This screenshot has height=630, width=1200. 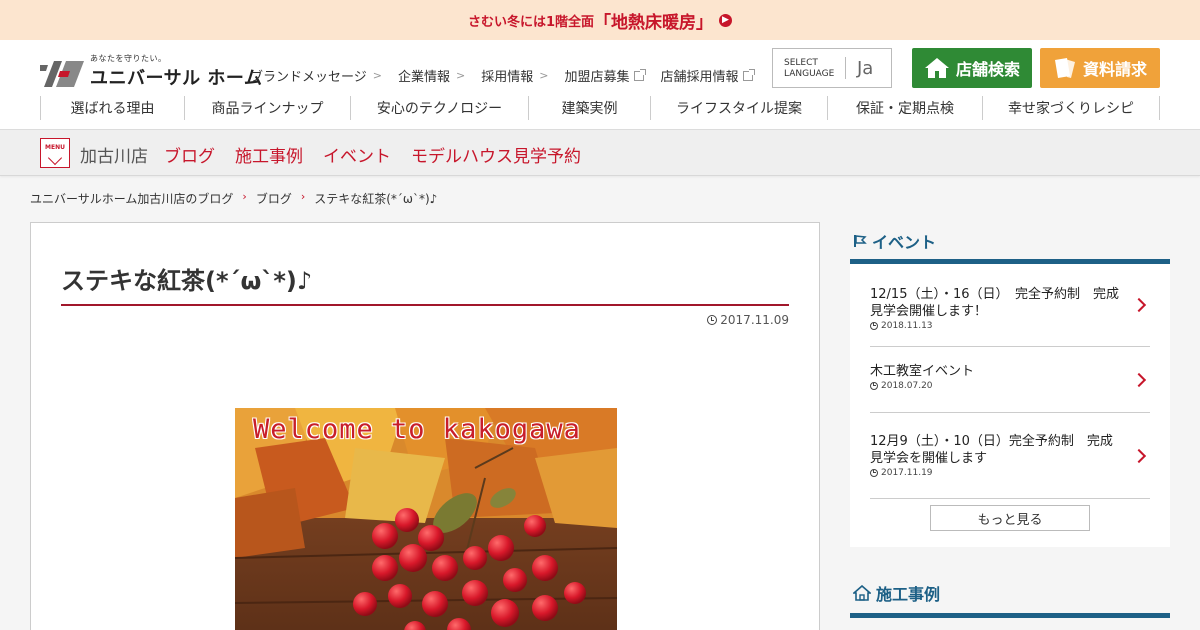 What do you see at coordinates (376, 199) in the screenshot?
I see `breadcrumb-current: ステキな紅茶(*´ω`*)♪` at bounding box center [376, 199].